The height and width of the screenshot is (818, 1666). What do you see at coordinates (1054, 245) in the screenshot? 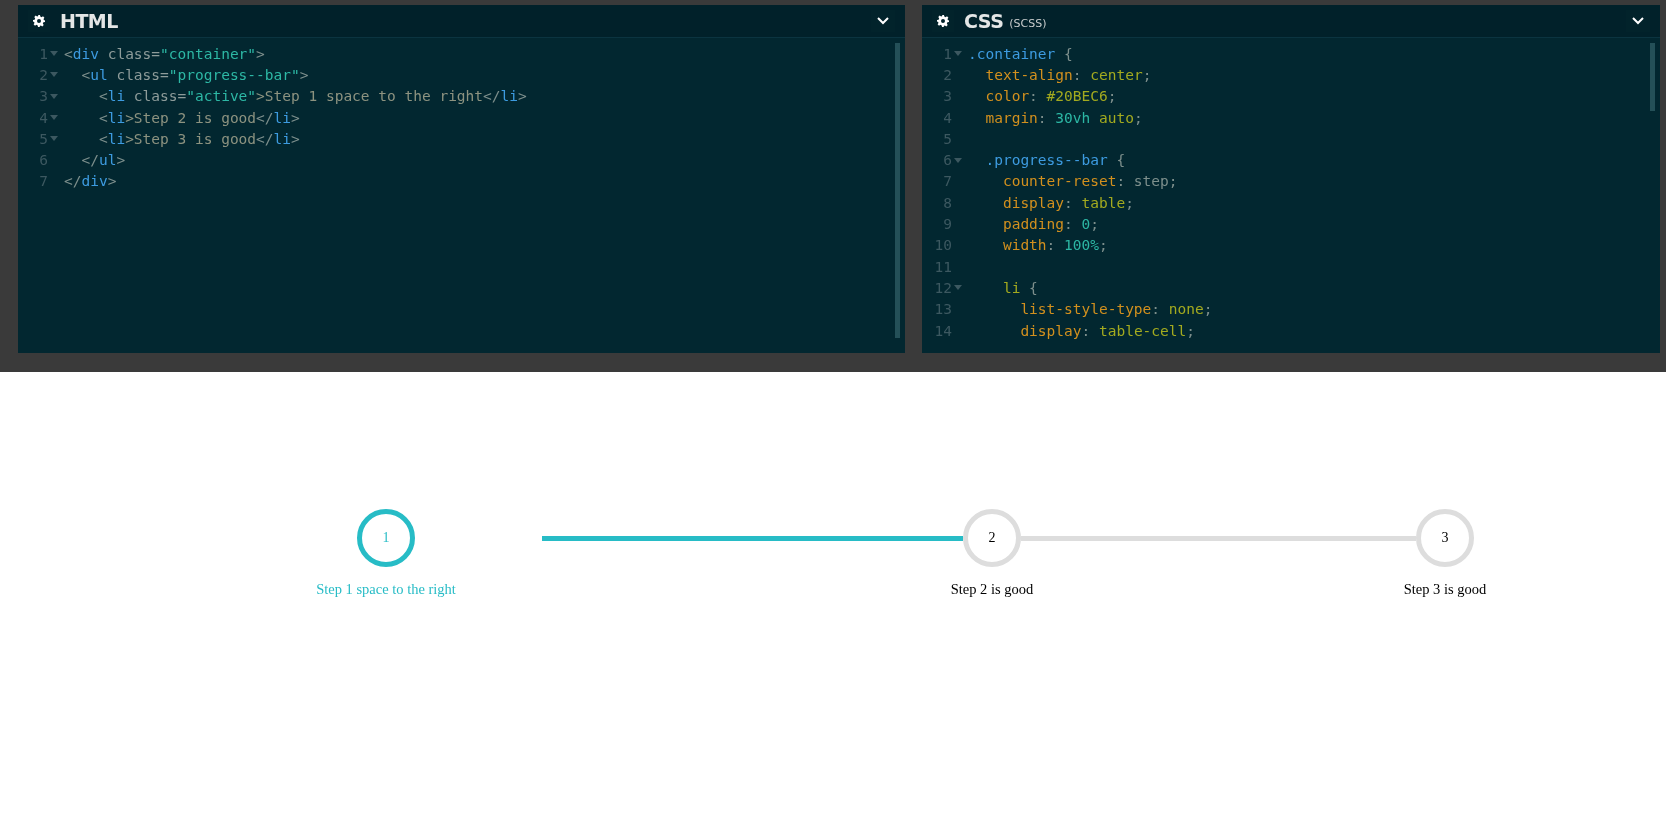
I see `code-line: width: 100%;` at bounding box center [1054, 245].